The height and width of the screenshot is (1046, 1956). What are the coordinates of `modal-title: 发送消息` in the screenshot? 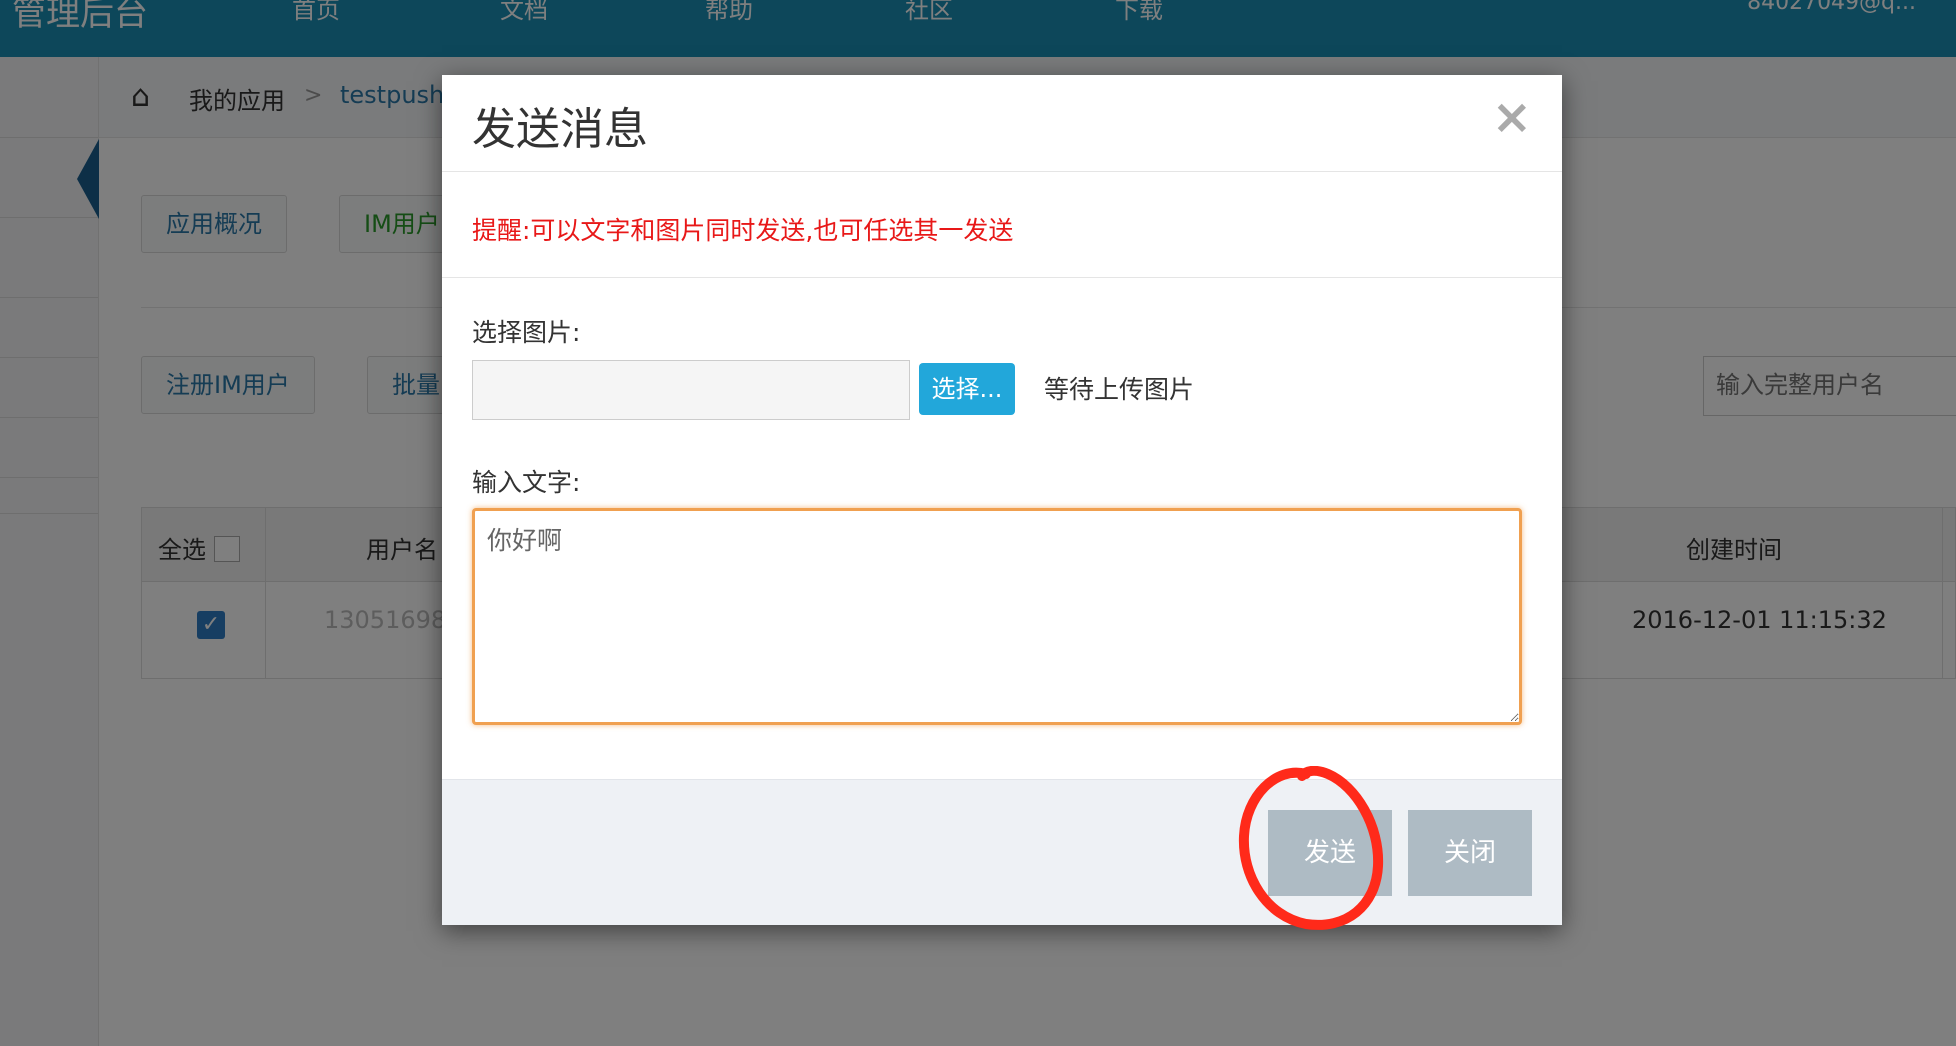 It's located at (560, 129).